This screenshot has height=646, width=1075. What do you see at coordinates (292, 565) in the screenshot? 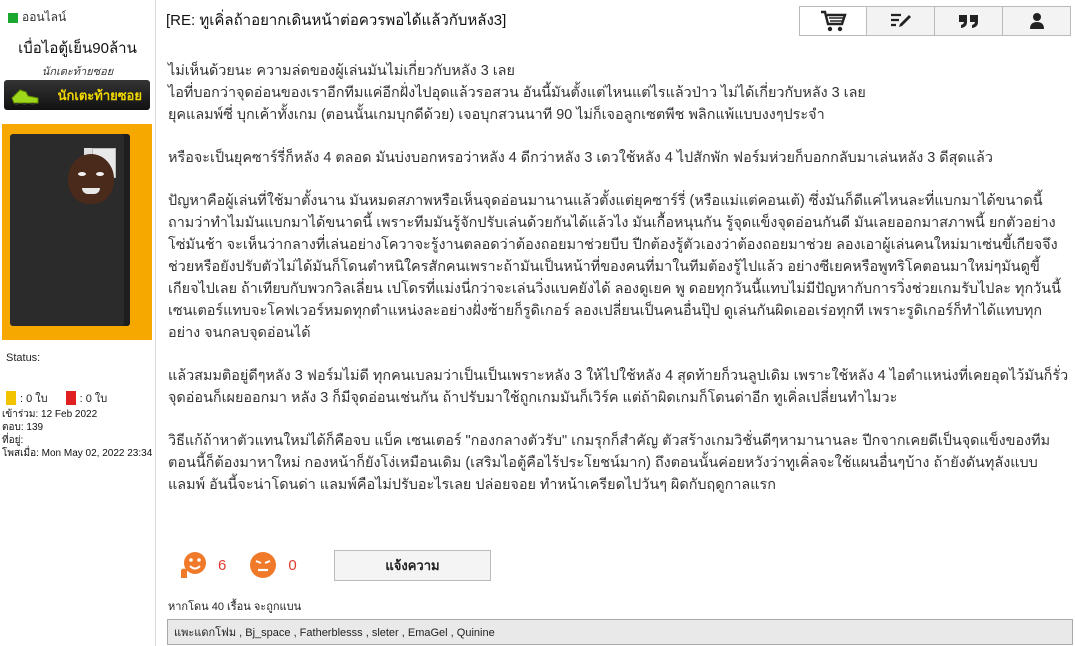
I see `dislike-count: 0` at bounding box center [292, 565].